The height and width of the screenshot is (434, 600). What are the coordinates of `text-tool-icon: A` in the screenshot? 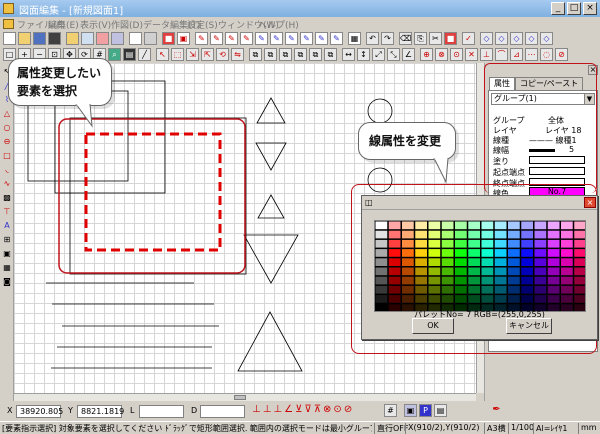 It's located at (7, 225).